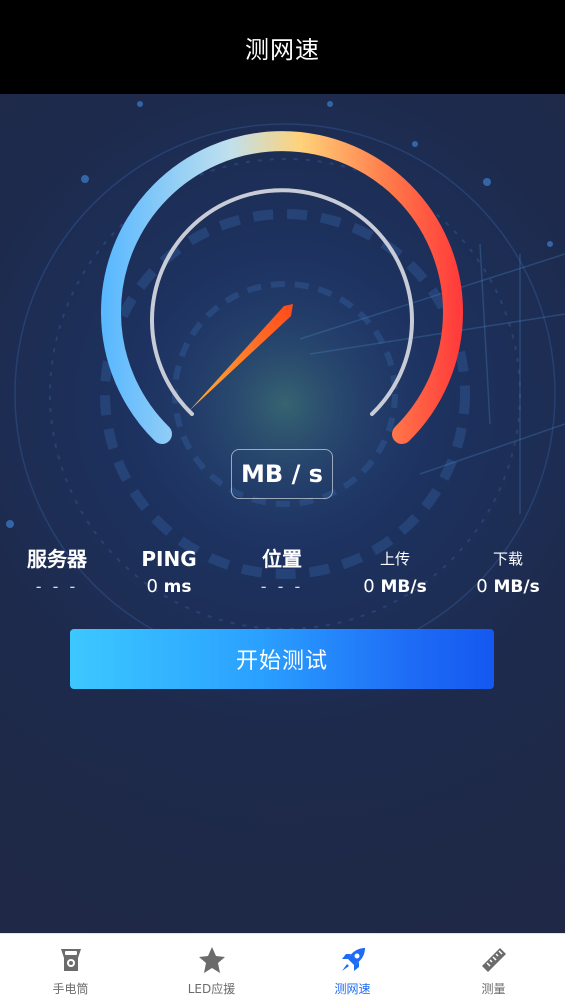 The image size is (565, 1004). I want to click on stat-ping: PING 0 ms, so click(169, 572).